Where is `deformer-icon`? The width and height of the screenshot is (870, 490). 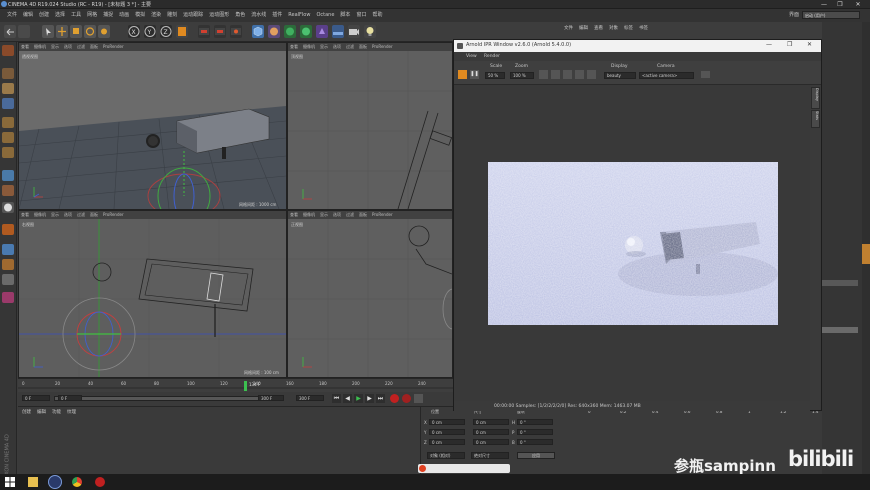
deformer-icon is located at coordinates (322, 31).